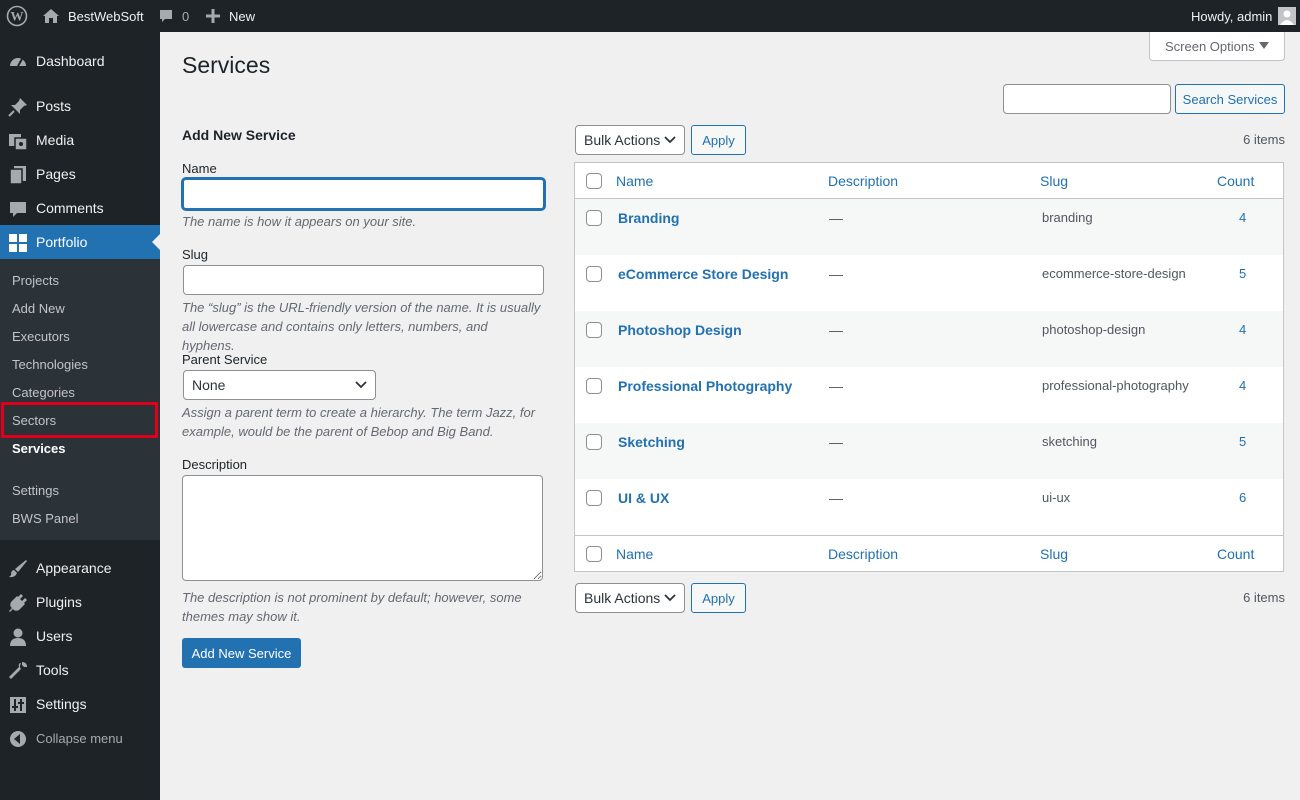  What do you see at coordinates (50, 364) in the screenshot?
I see `submenu-item-technologies: Technologies` at bounding box center [50, 364].